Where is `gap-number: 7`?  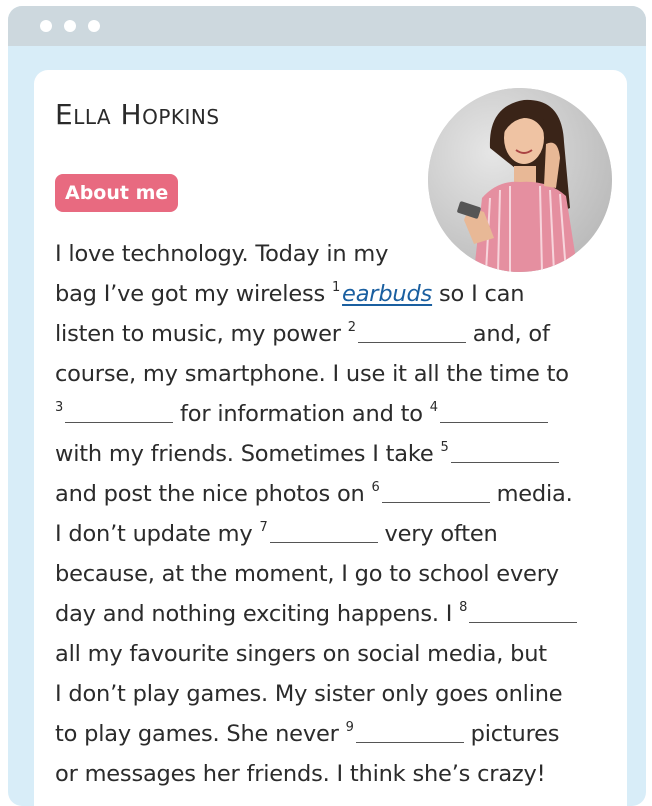
gap-number: 7 is located at coordinates (263, 527).